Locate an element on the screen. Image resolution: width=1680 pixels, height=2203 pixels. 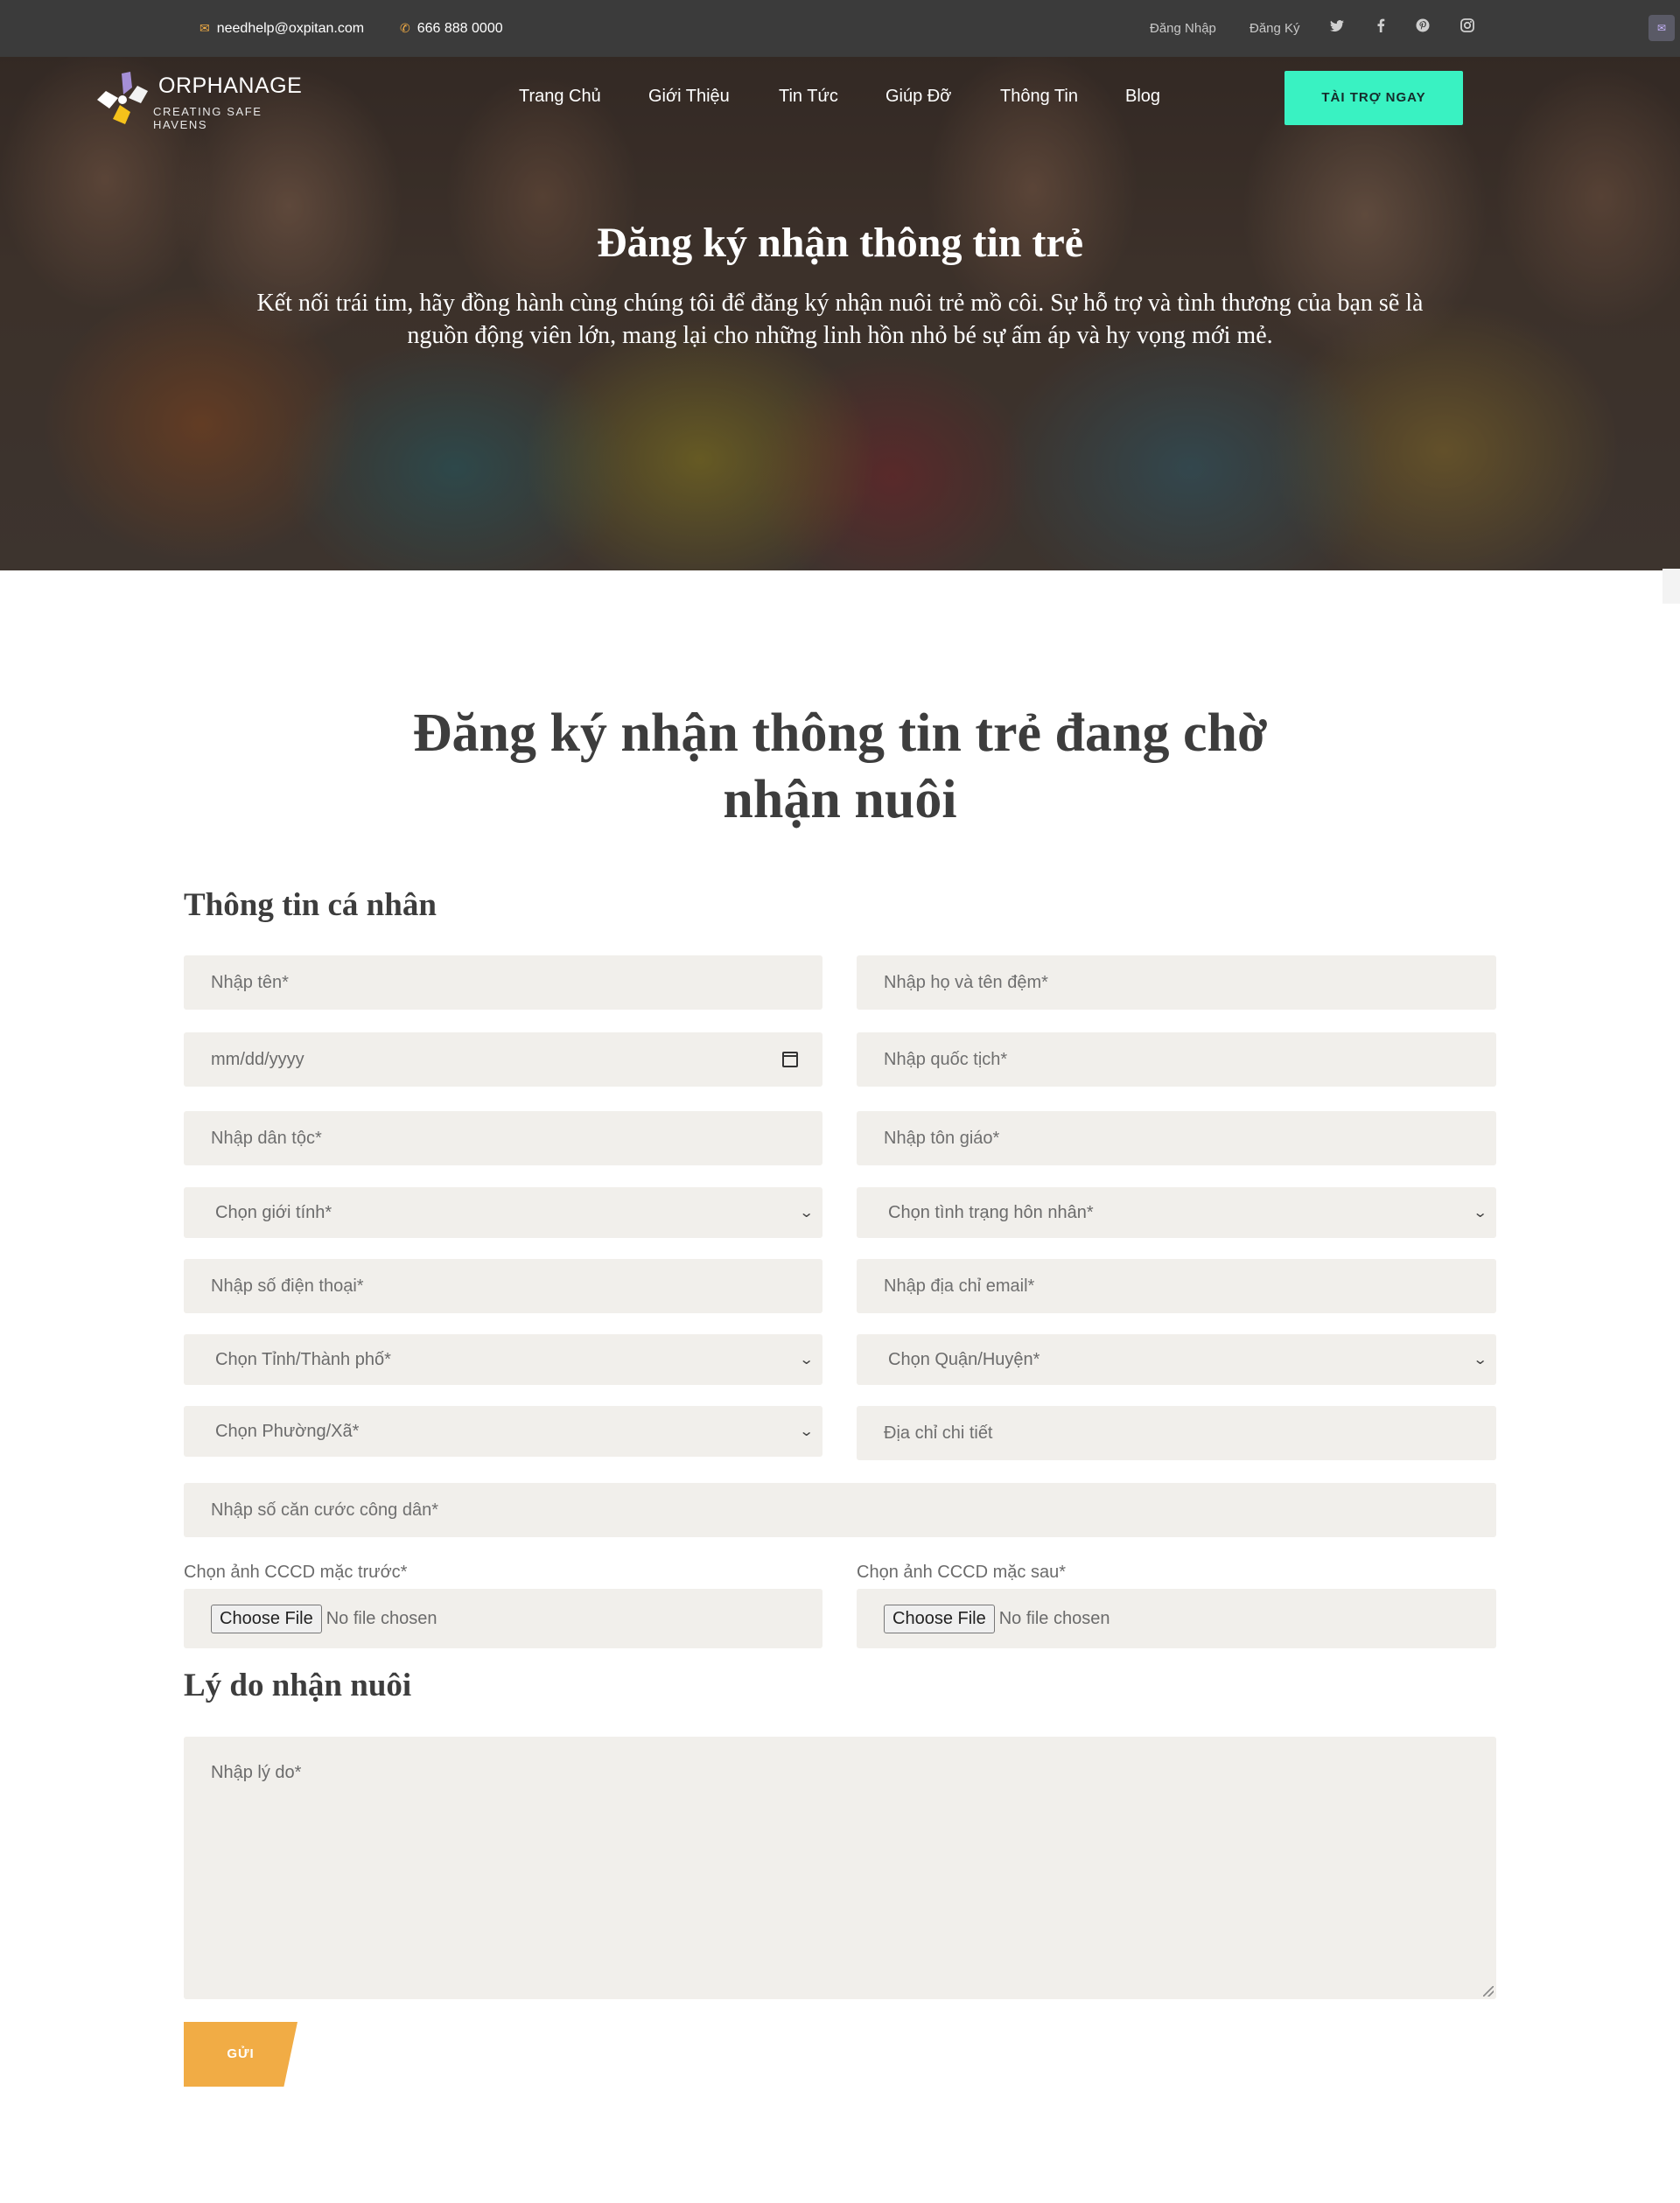
phone-icon: ✆ is located at coordinates (405, 28).